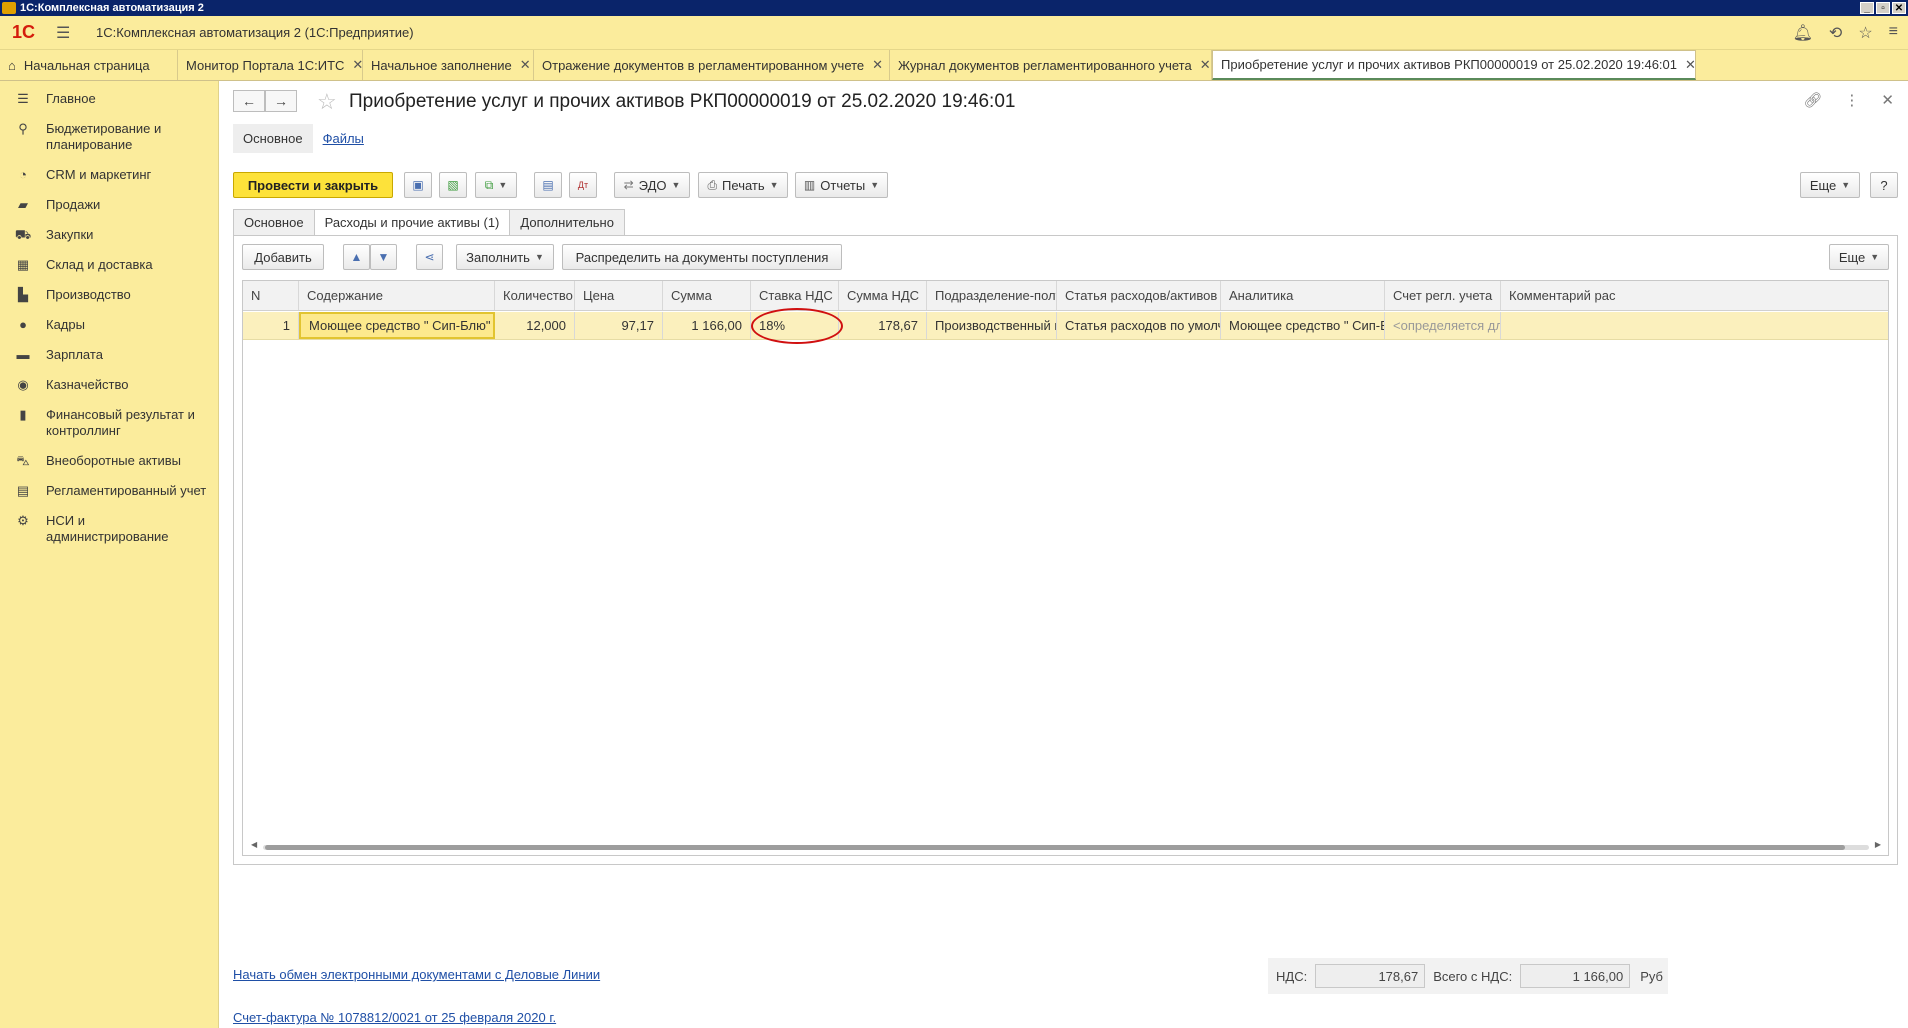 This screenshot has width=1908, height=1028. What do you see at coordinates (652, 185) in the screenshot?
I see `edo-button: ⇄ ЭДО ▼` at bounding box center [652, 185].